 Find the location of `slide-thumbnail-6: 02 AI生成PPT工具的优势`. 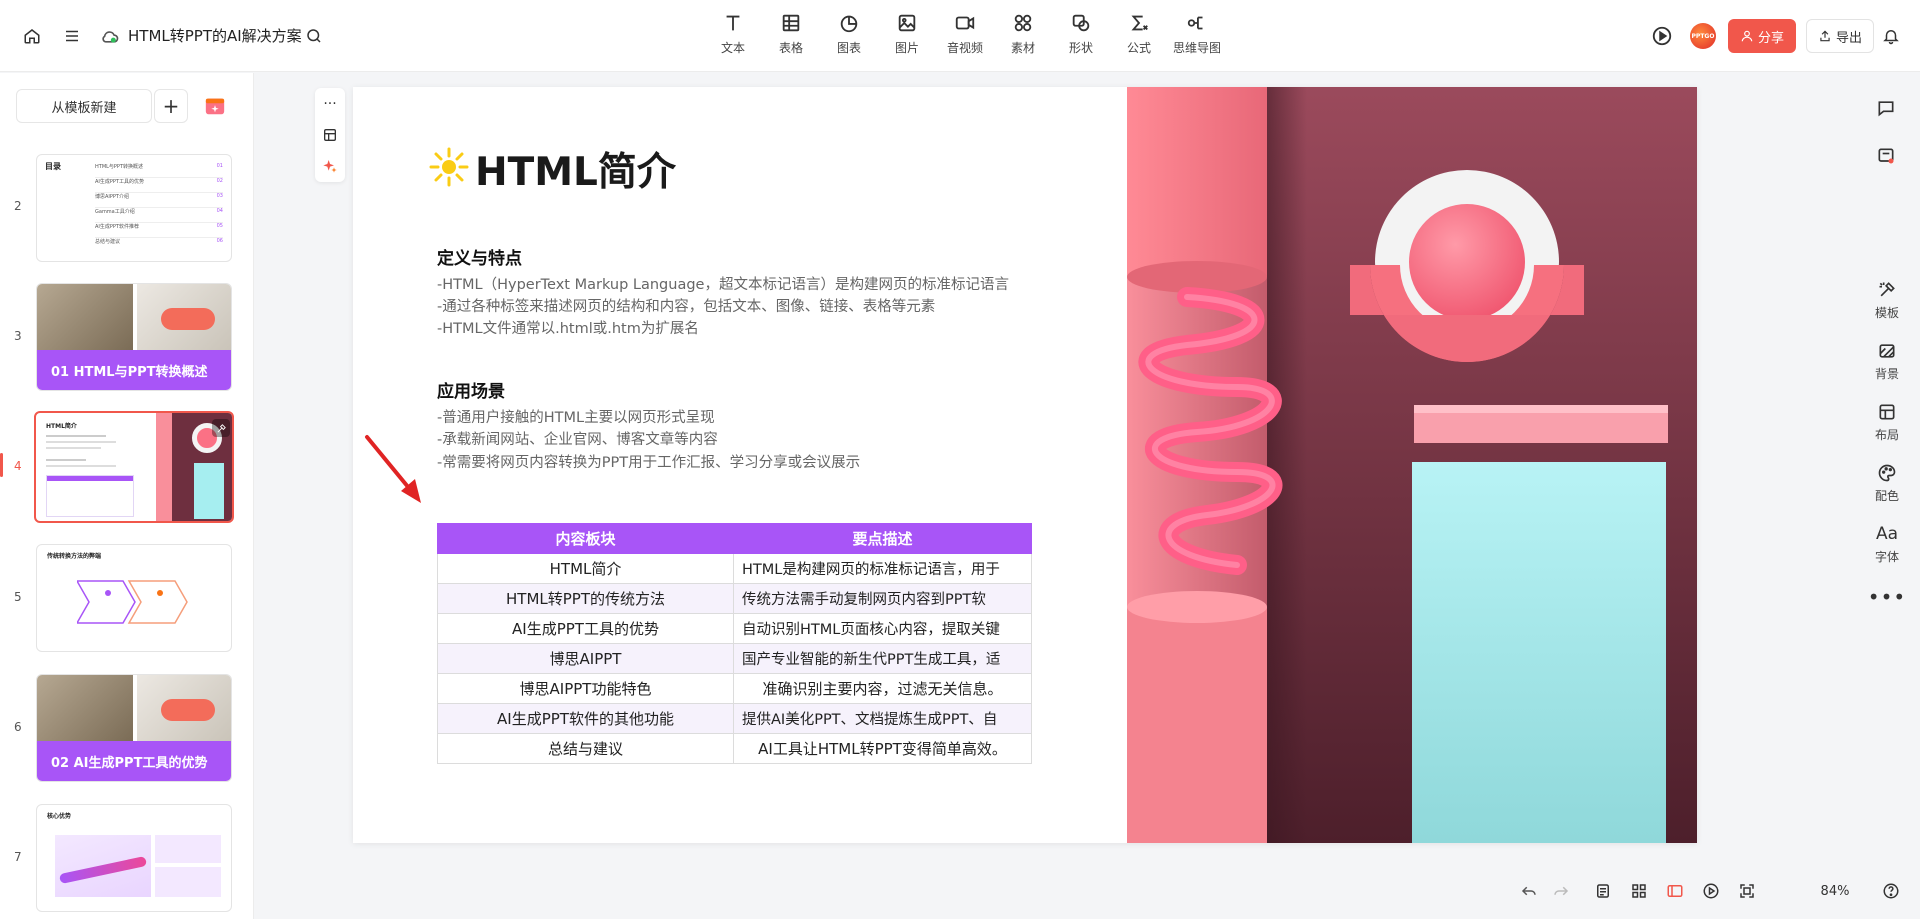

slide-thumbnail-6: 02 AI生成PPT工具的优势 is located at coordinates (134, 728).